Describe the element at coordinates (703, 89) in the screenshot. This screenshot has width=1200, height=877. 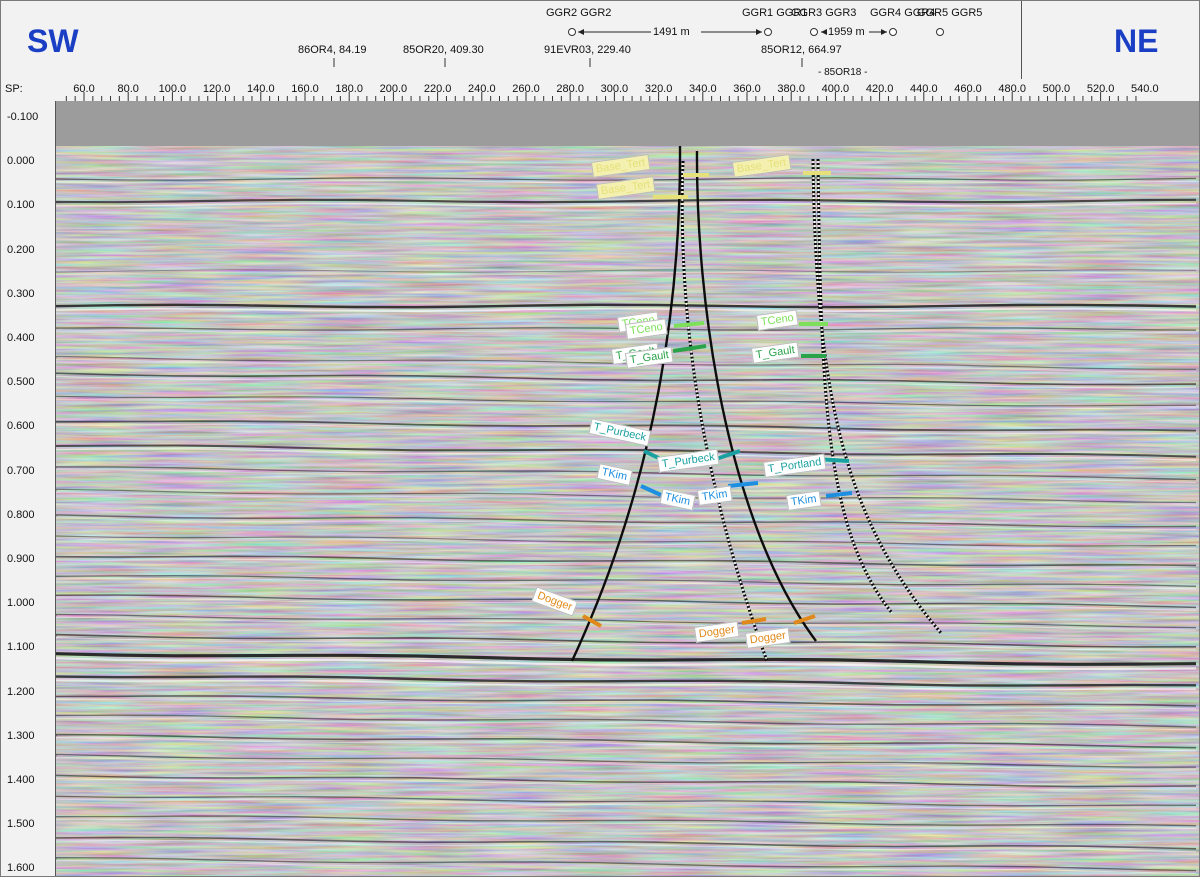
I see `sp-tick-label: 340.0` at that location.